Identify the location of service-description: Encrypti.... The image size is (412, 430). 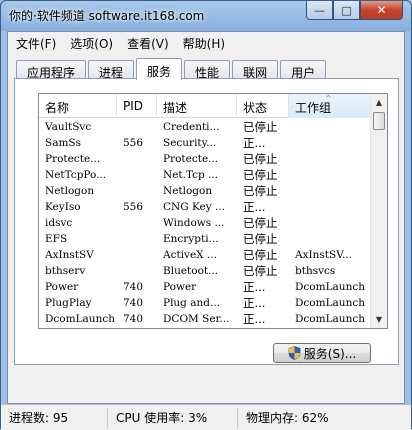
(191, 239).